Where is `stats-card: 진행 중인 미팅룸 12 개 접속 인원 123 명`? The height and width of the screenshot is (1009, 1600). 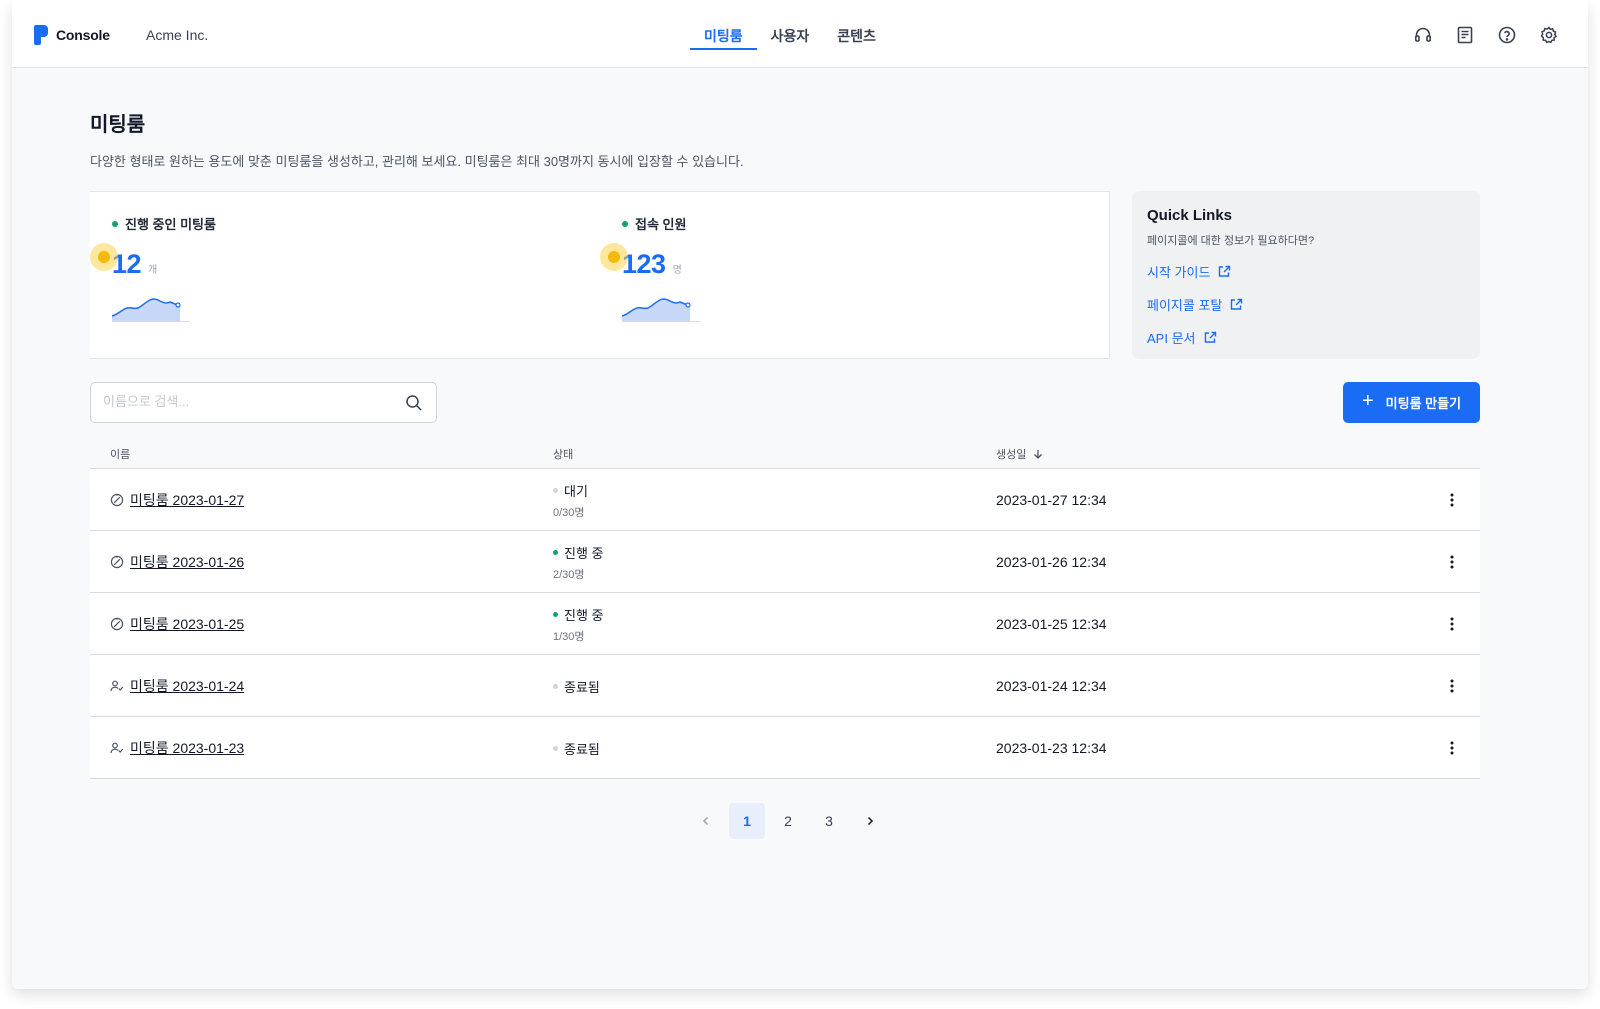 stats-card: 진행 중인 미팅룸 12 개 접속 인원 123 명 is located at coordinates (600, 275).